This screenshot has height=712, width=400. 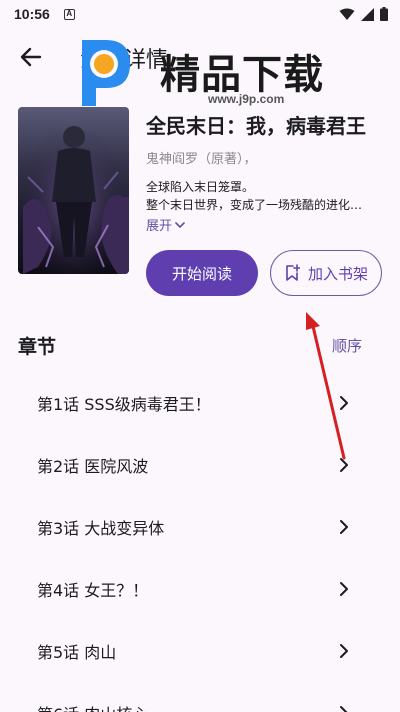 What do you see at coordinates (159, 226) in the screenshot?
I see `expand-label: 展开` at bounding box center [159, 226].